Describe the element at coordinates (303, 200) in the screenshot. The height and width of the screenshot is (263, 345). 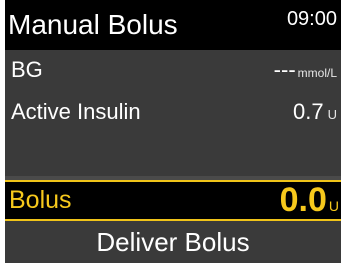
I see `bolus-value: 0.0` at that location.